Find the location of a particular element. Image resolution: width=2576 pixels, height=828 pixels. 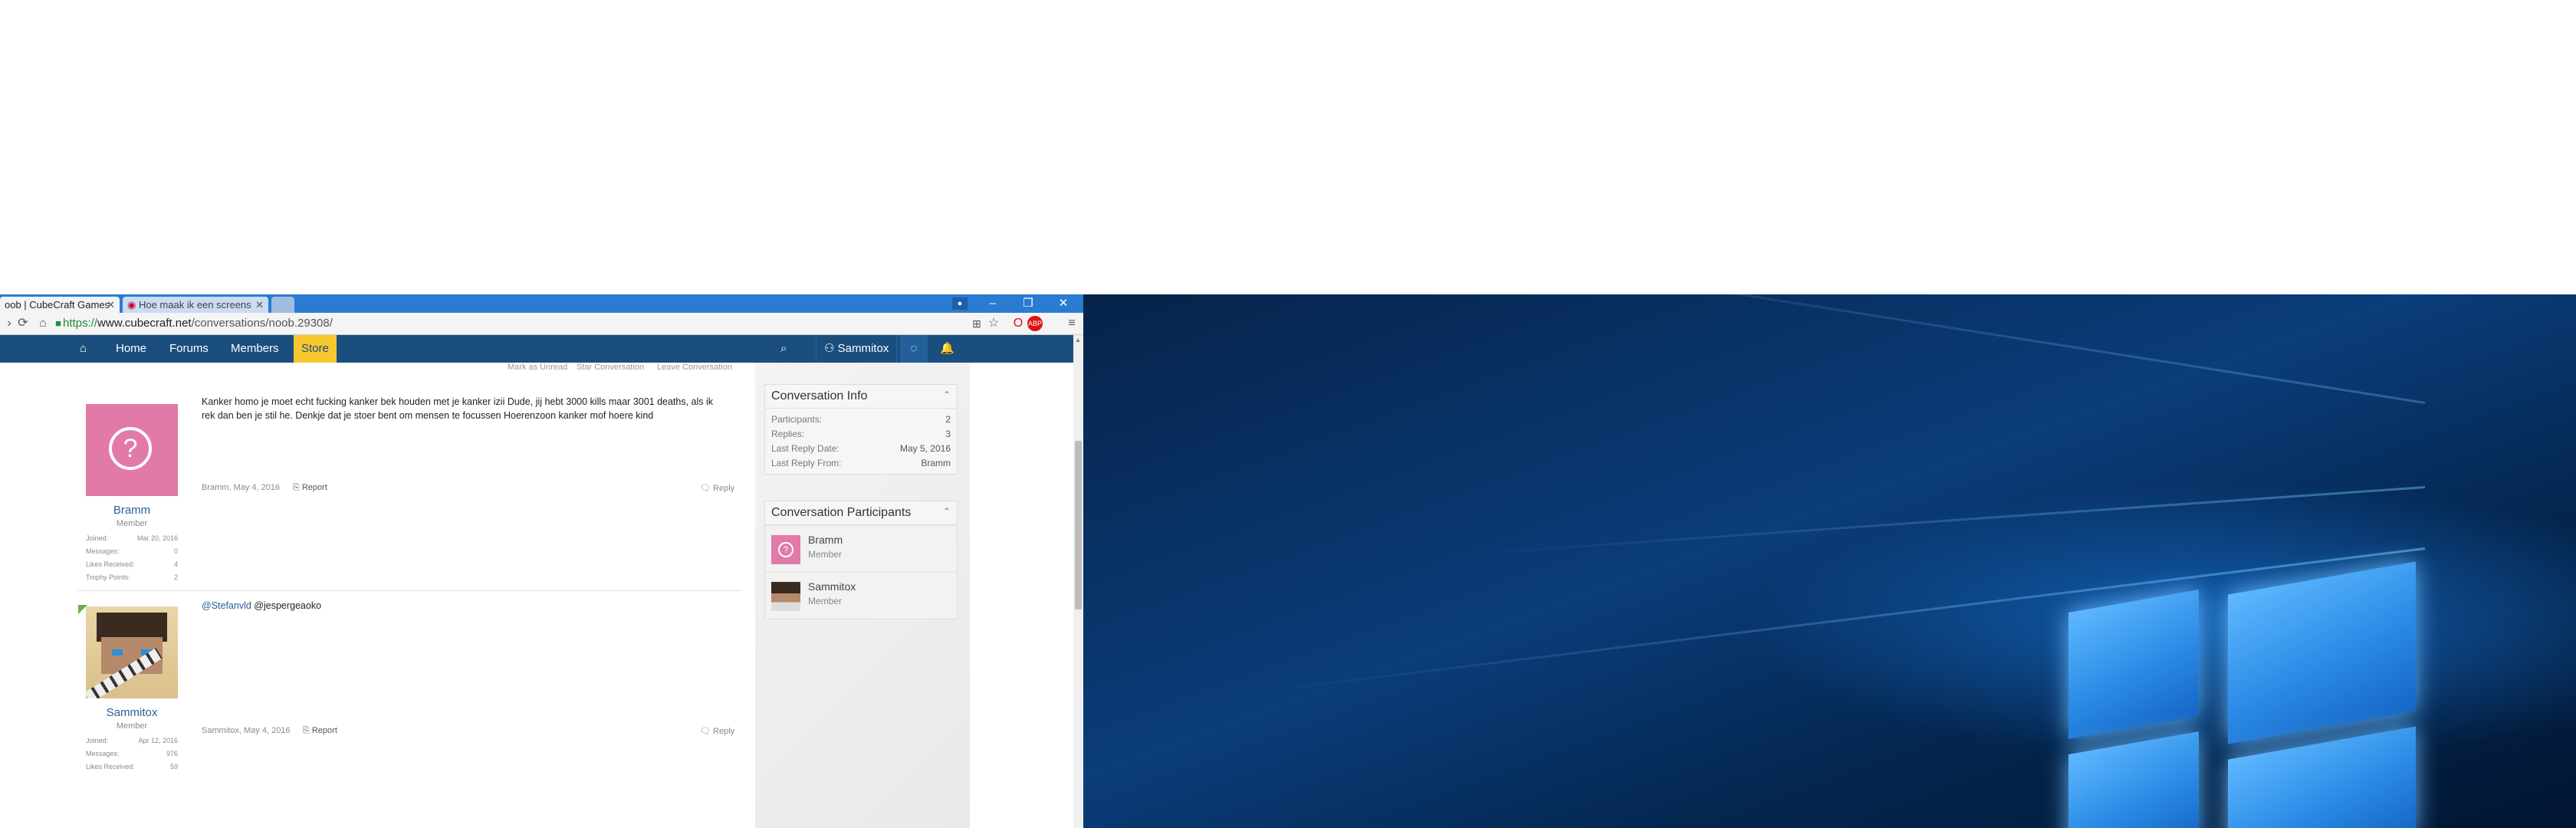

nav-store: Store is located at coordinates (316, 349).